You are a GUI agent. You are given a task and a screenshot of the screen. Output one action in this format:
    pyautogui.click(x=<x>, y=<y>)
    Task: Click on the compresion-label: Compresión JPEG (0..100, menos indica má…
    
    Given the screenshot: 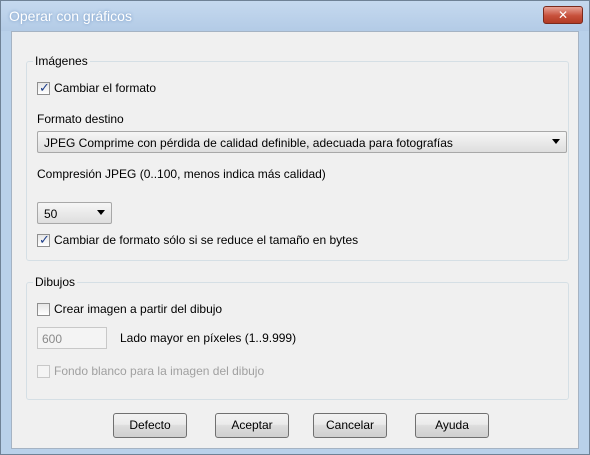 What is the action you would take?
    pyautogui.click(x=181, y=174)
    